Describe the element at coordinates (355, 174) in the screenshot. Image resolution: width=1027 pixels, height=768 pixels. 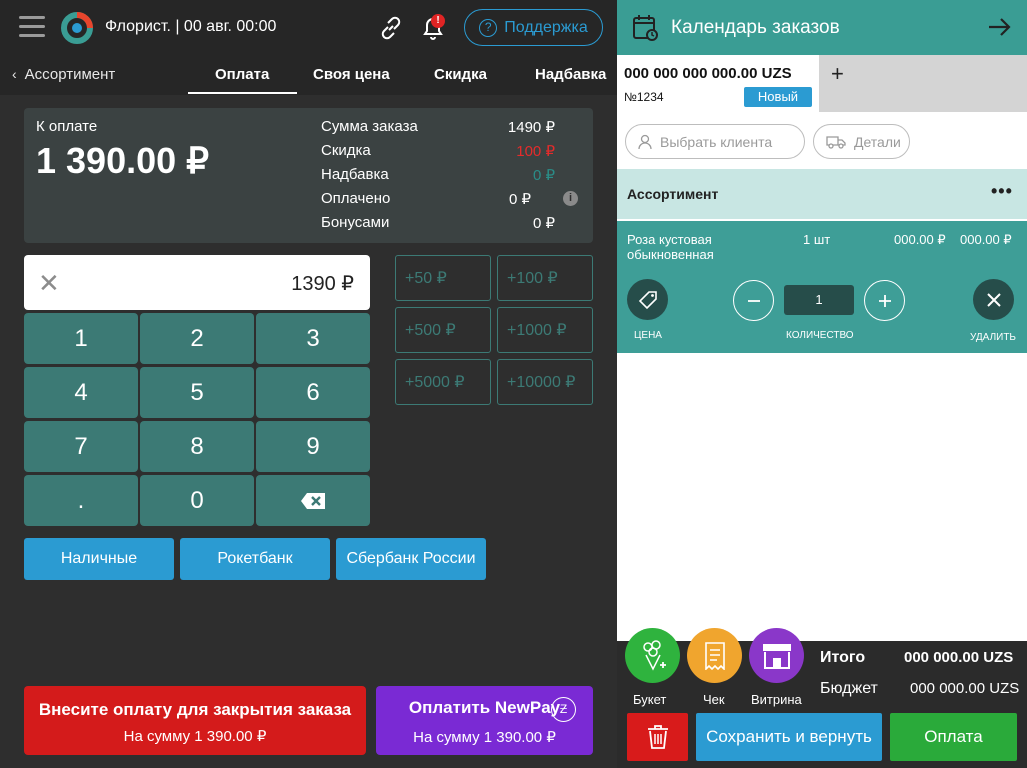
I see `summary-label: Надбавка` at that location.